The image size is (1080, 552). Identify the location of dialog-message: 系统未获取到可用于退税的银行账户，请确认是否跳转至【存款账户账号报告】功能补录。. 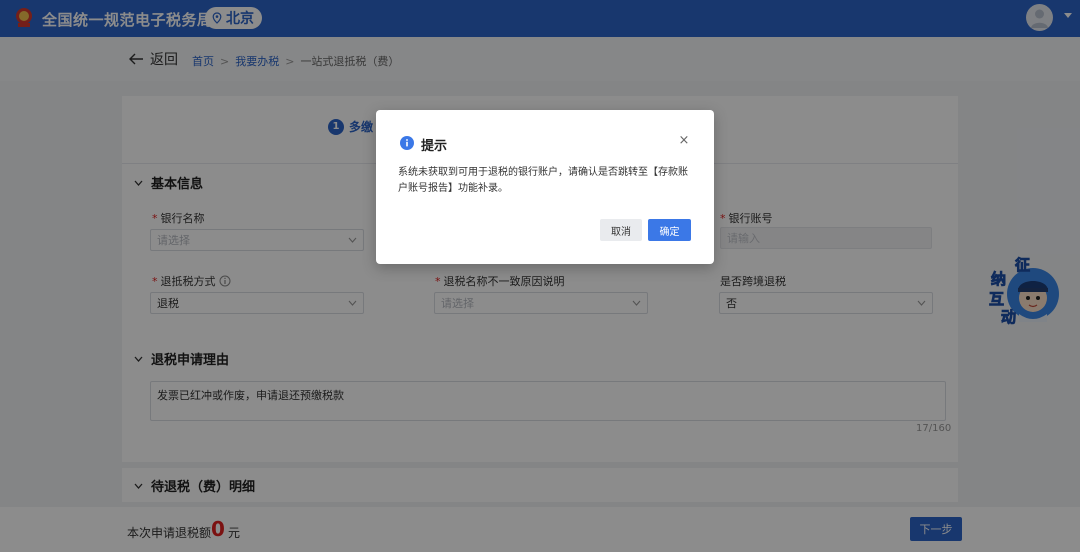
(543, 180).